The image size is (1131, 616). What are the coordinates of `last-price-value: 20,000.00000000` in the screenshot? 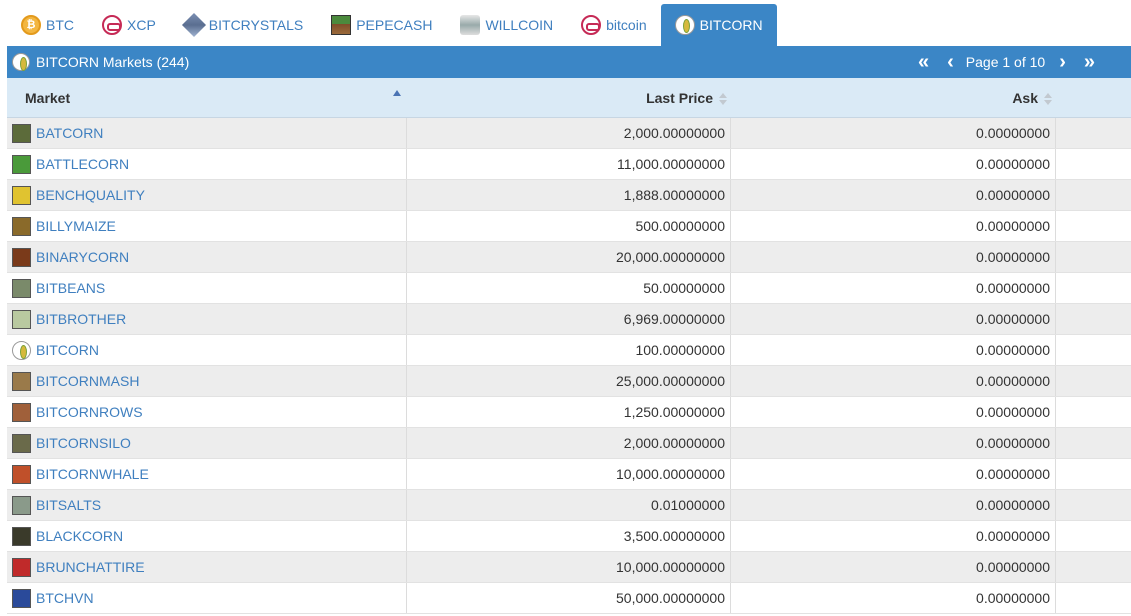 It's located at (670, 257).